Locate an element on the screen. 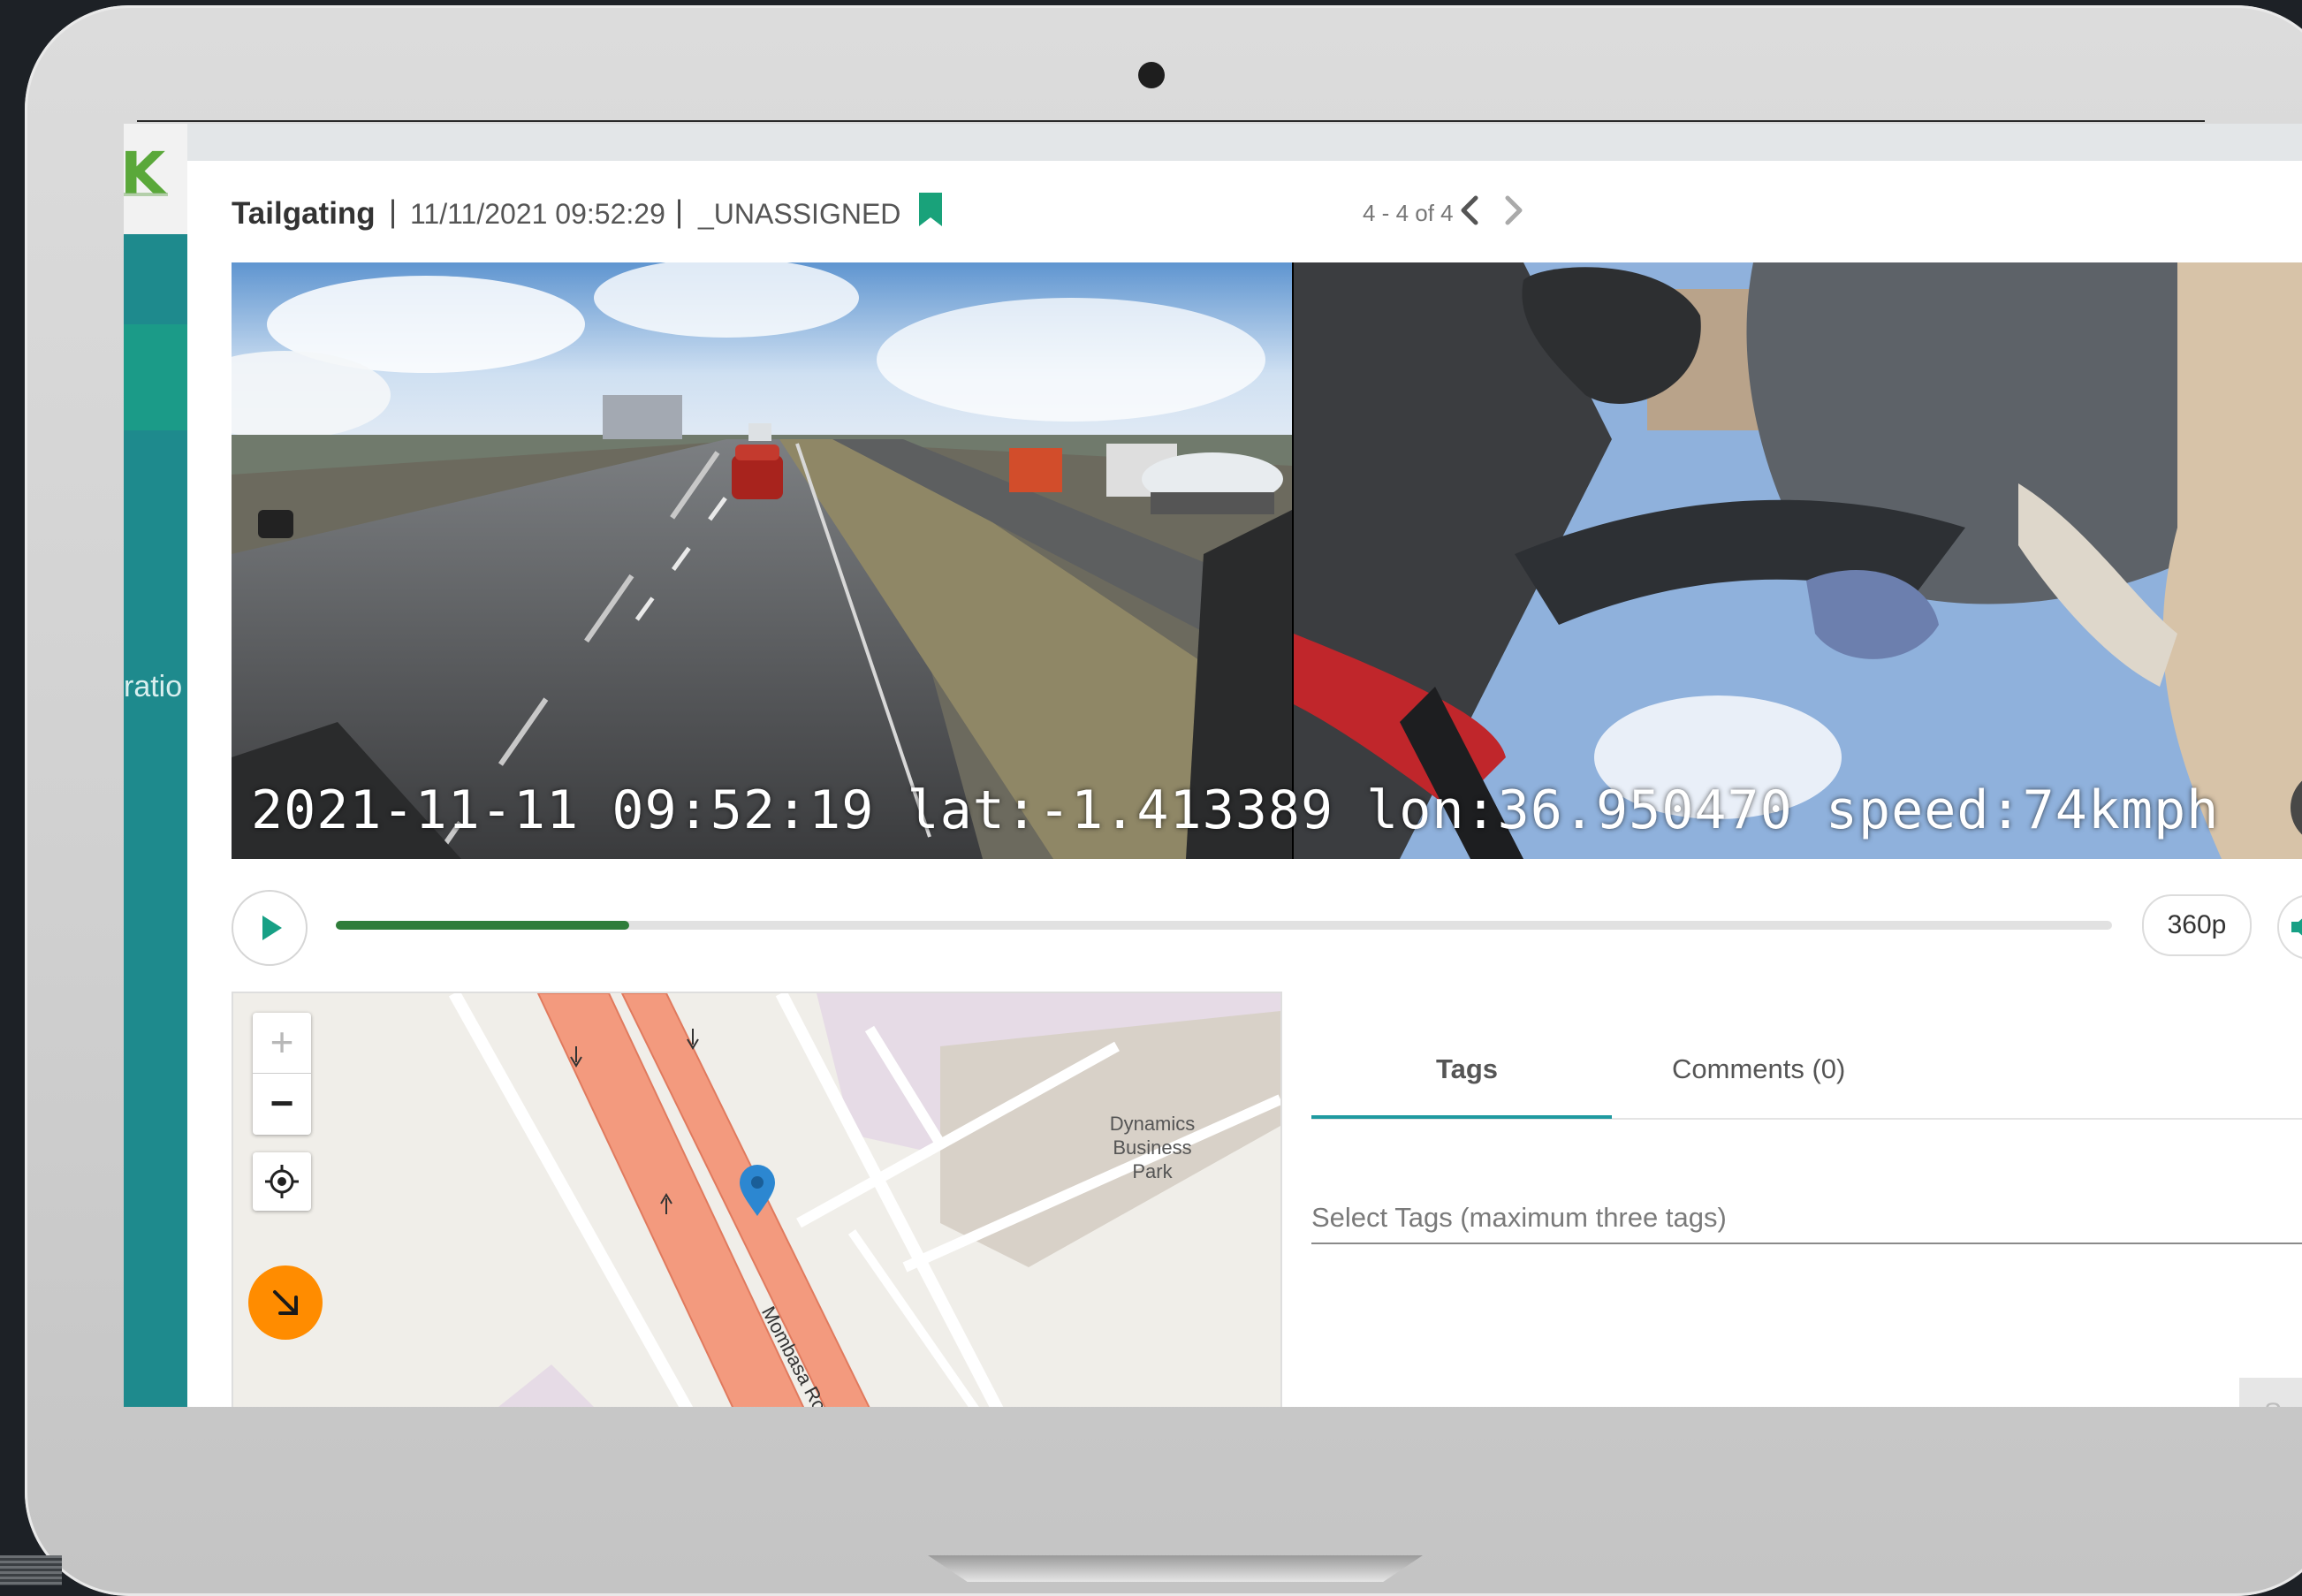 The height and width of the screenshot is (1596, 2302). crosshair-icon is located at coordinates (282, 1181).